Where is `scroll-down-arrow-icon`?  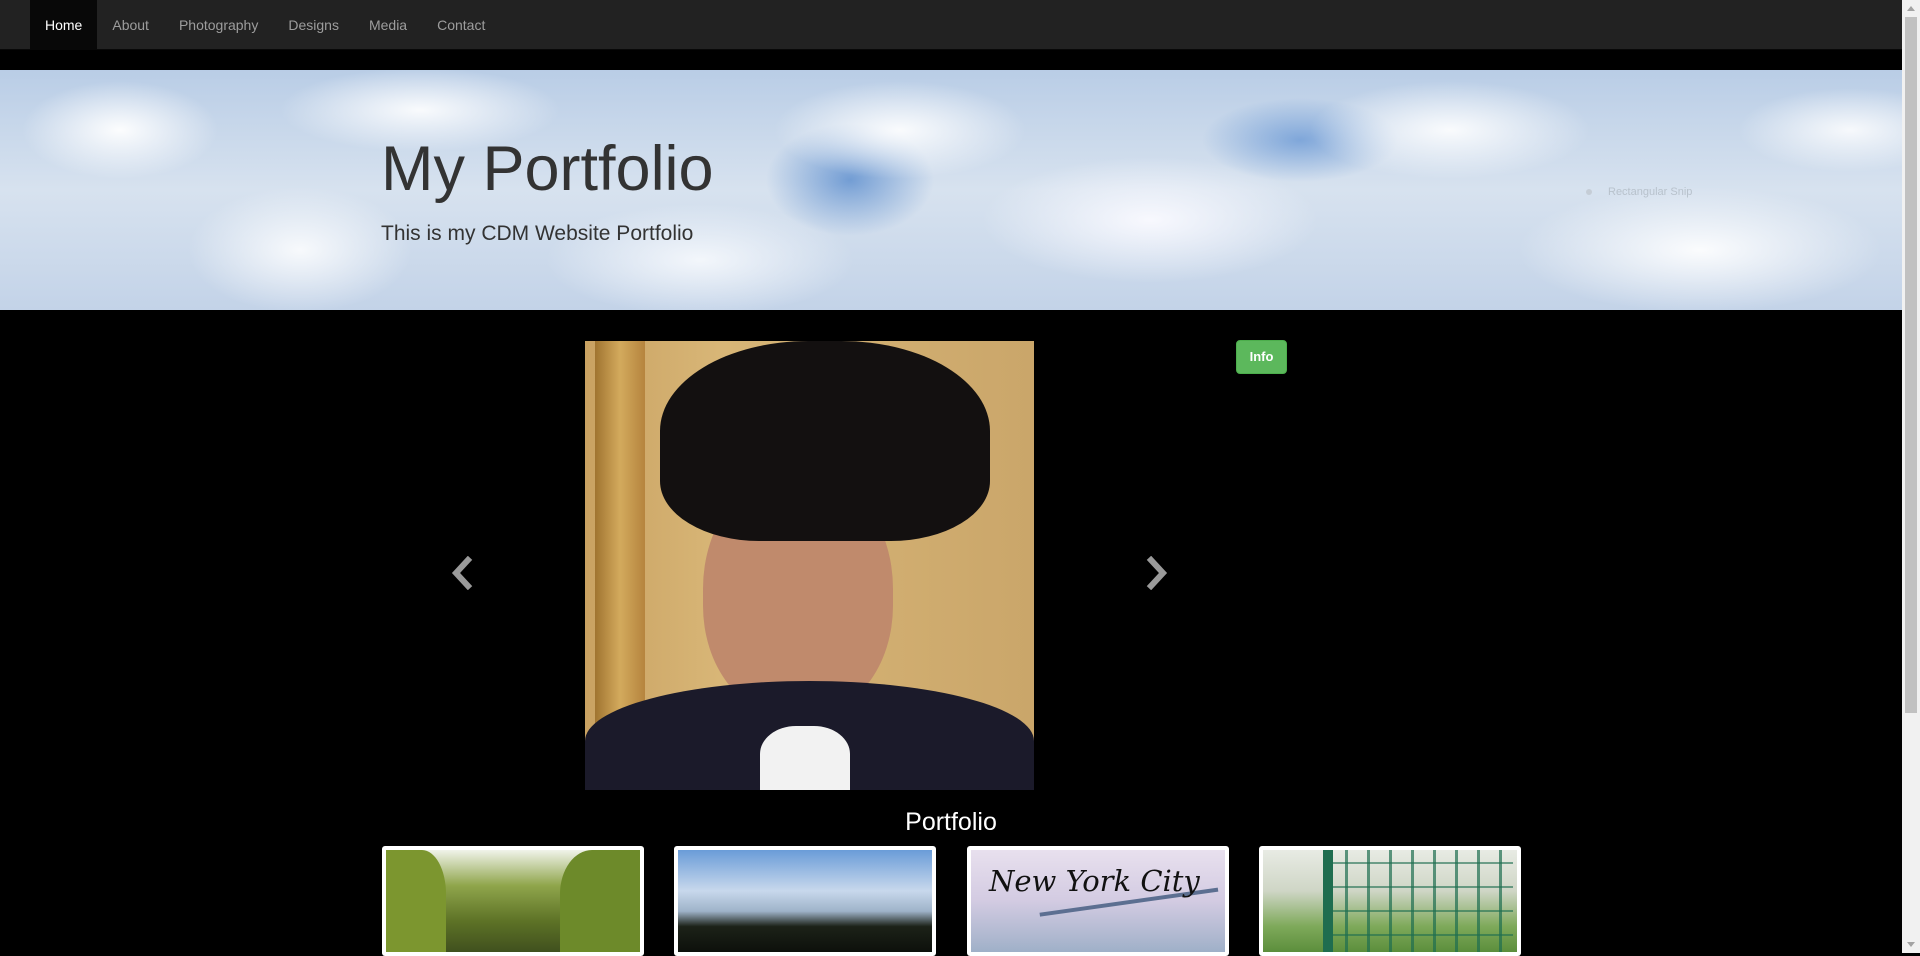 scroll-down-arrow-icon is located at coordinates (1911, 944).